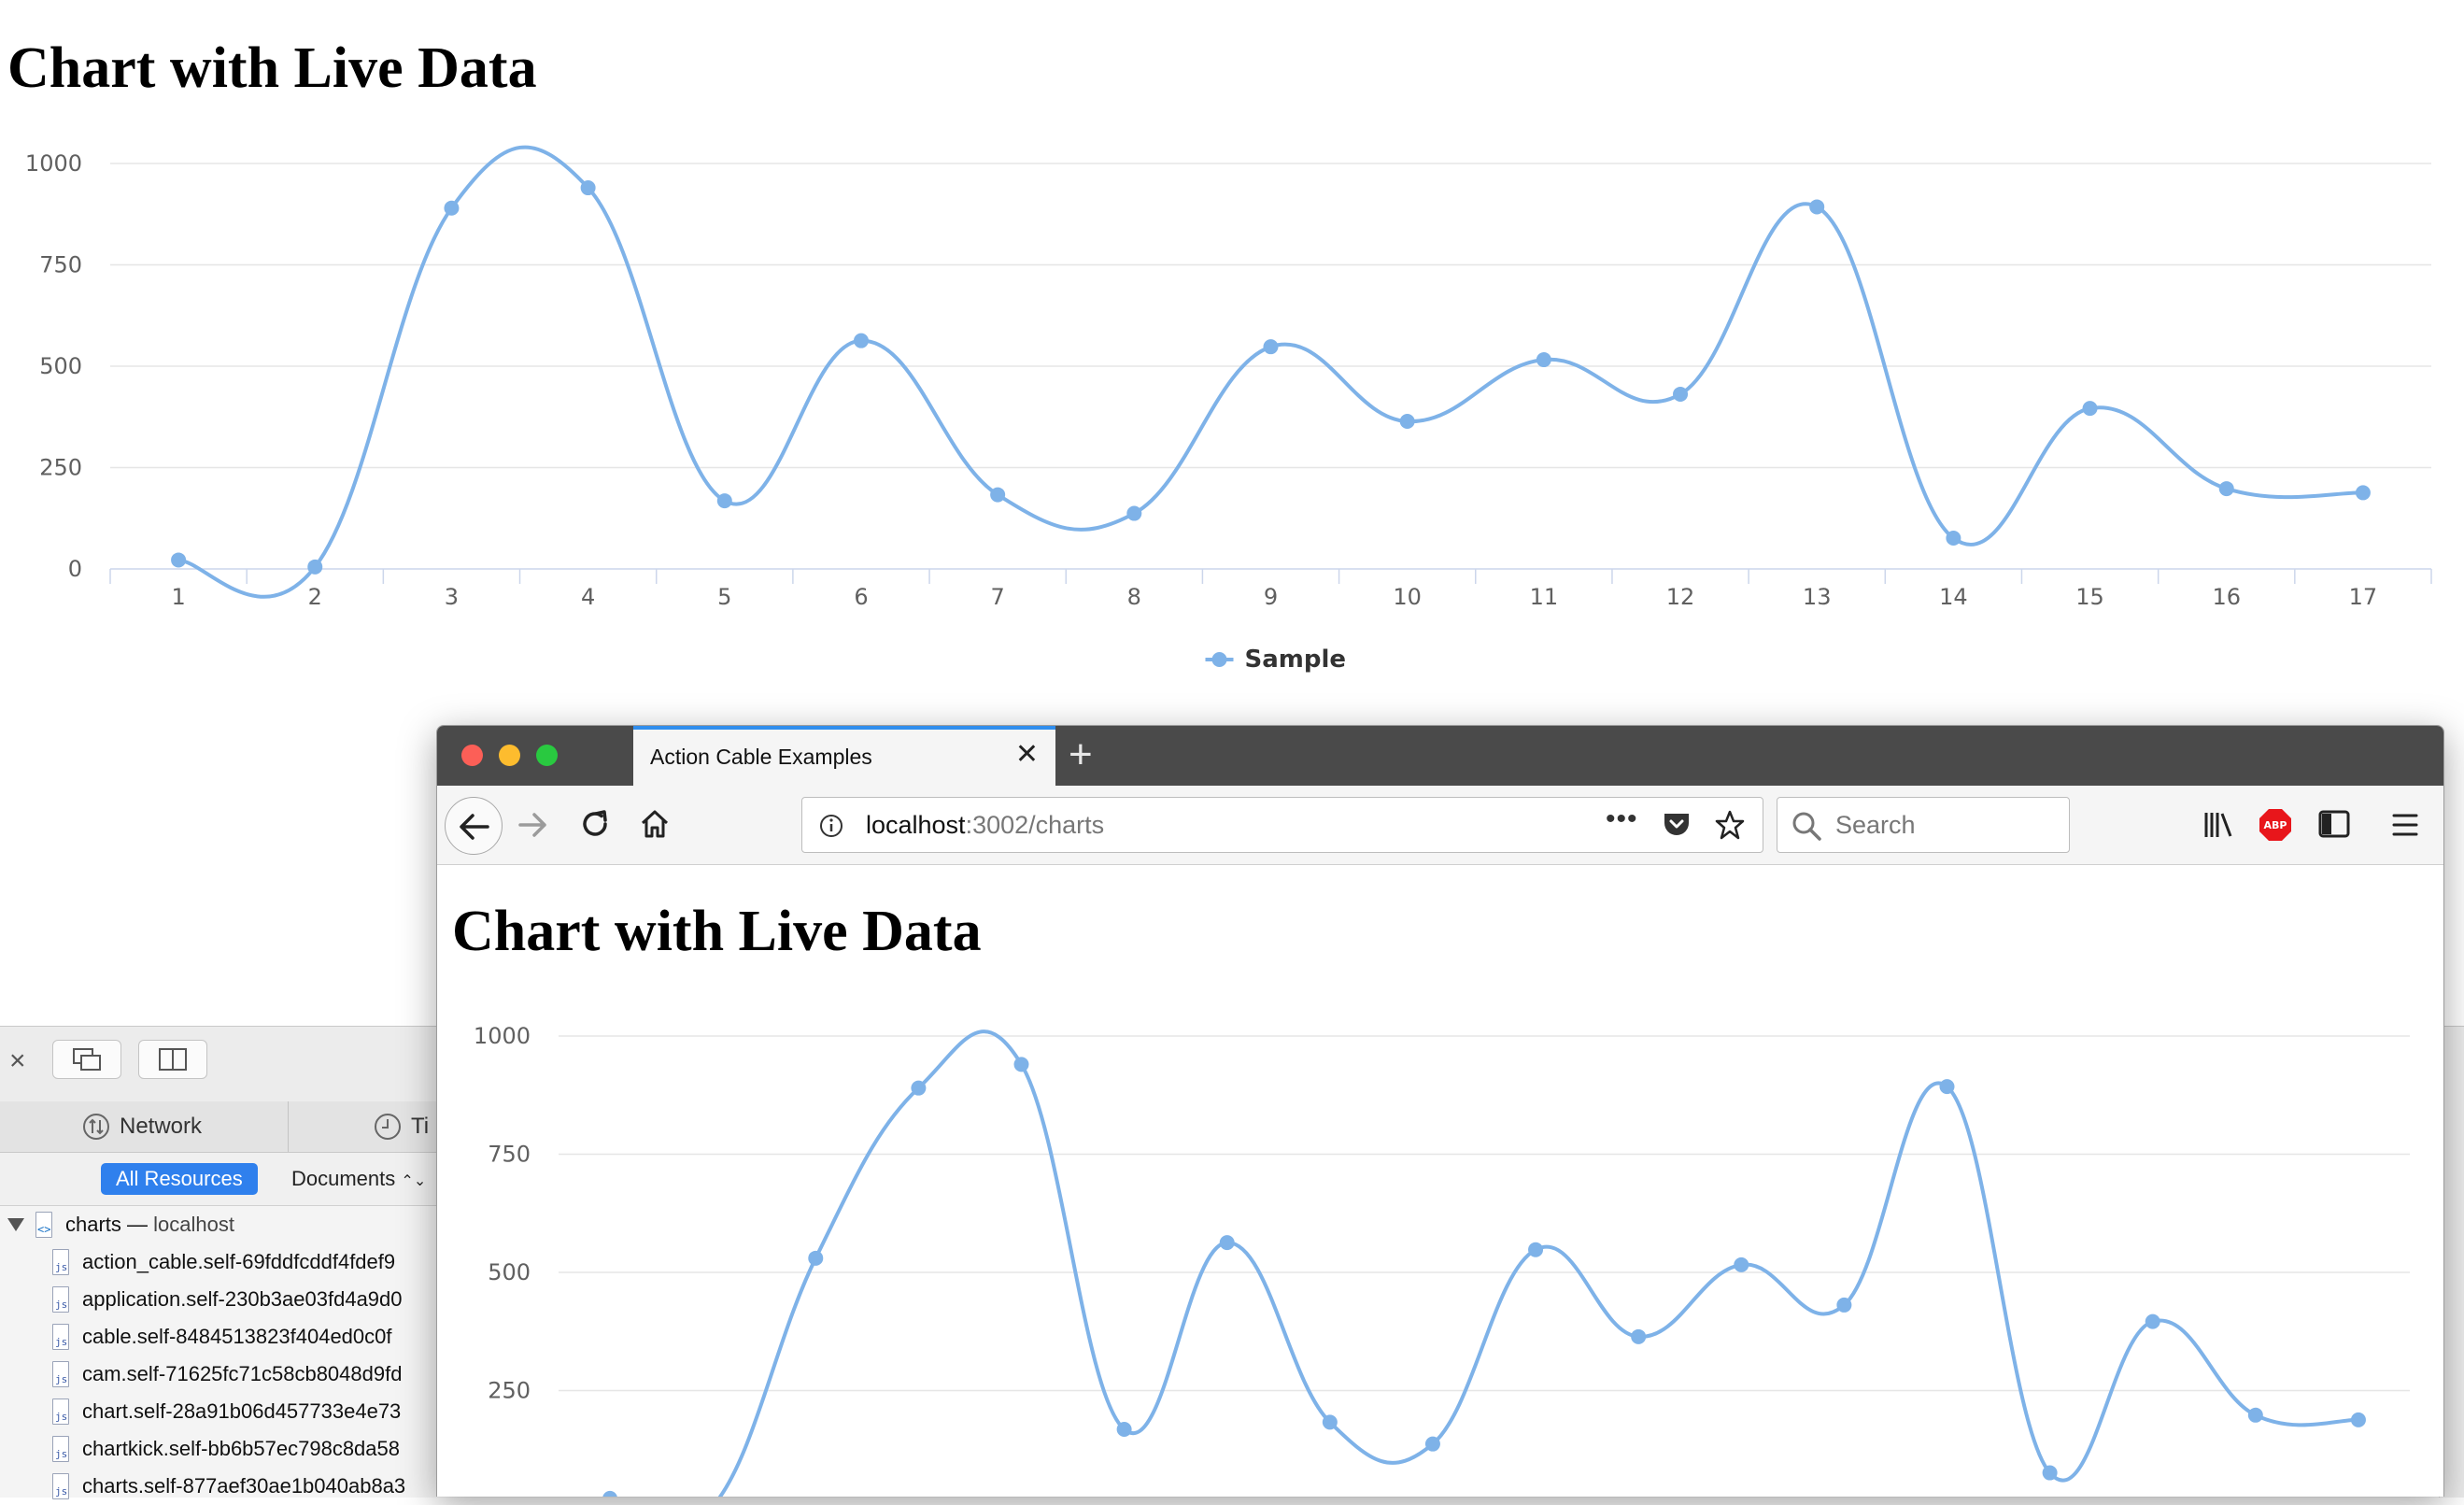 The width and height of the screenshot is (2464, 1505). Describe the element at coordinates (452, 597) in the screenshot. I see `x-tick-label: 3` at that location.